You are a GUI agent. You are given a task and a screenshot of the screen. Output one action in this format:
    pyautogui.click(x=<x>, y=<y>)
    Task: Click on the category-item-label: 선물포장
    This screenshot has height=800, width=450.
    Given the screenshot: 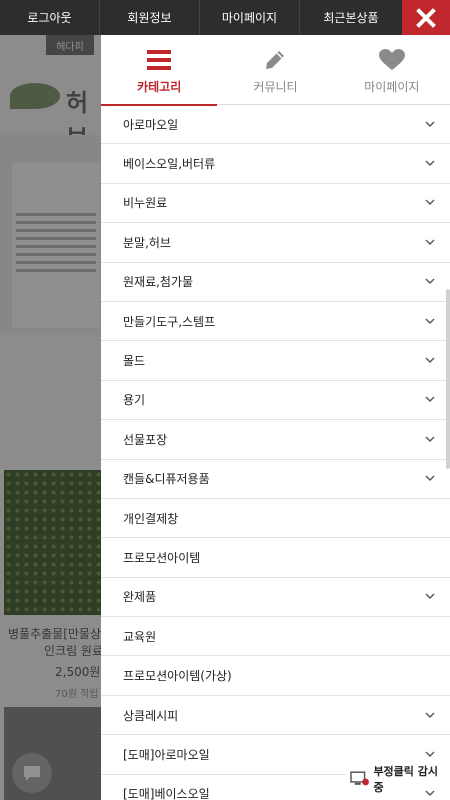 What is the action you would take?
    pyautogui.click(x=145, y=439)
    